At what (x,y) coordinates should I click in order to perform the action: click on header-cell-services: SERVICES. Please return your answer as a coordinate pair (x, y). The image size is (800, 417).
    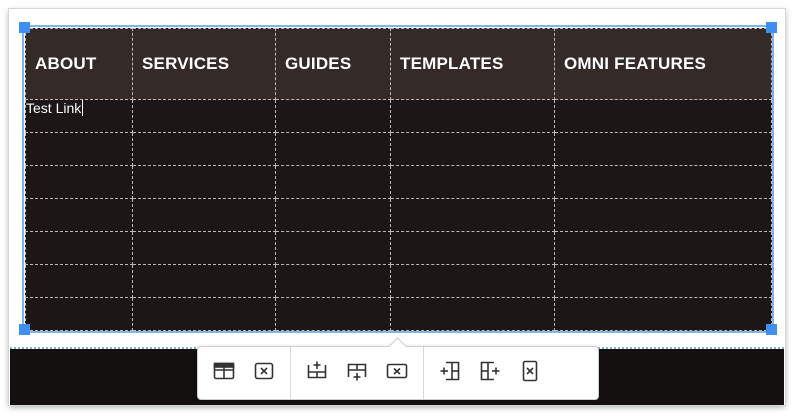
    Looking at the image, I should click on (204, 64).